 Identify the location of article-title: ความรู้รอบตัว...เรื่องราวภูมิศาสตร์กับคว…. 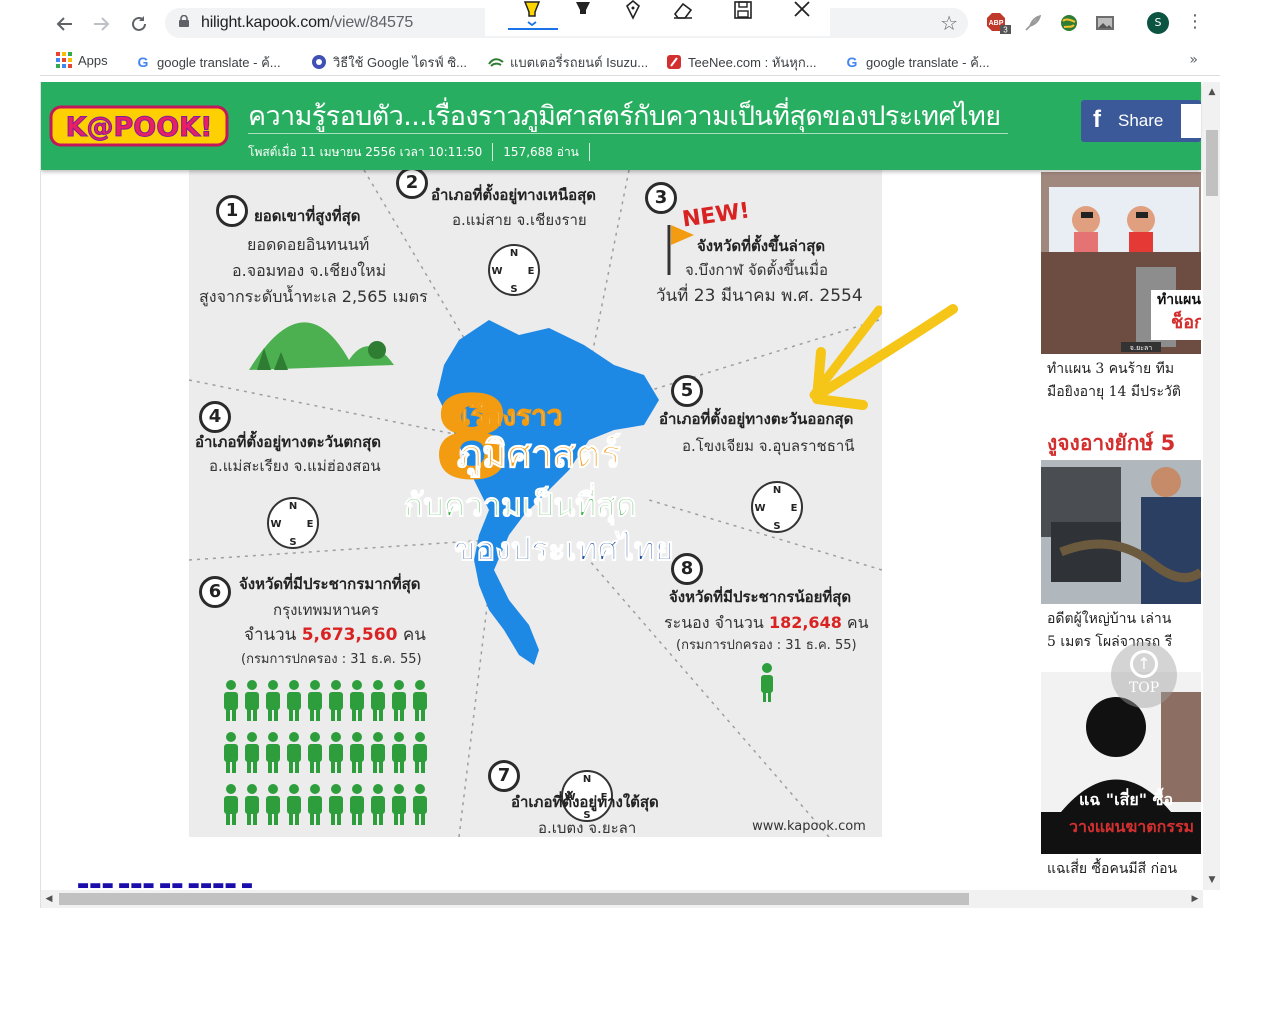
(624, 116).